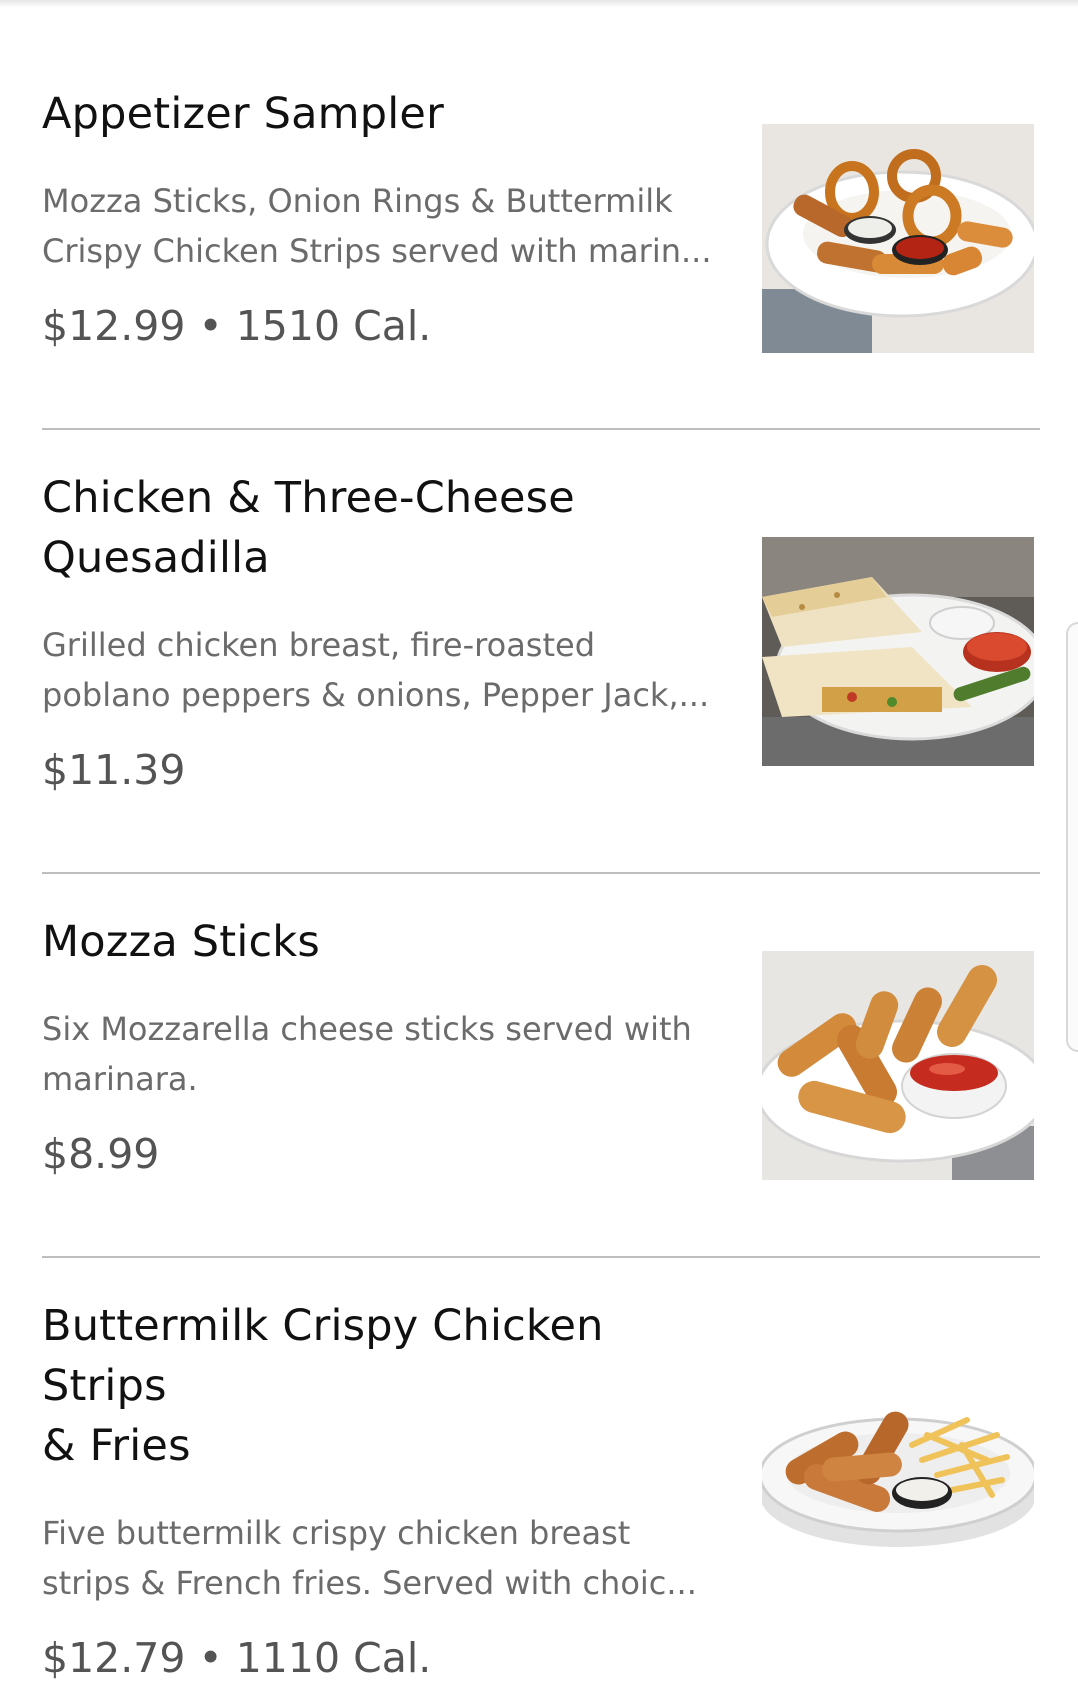 This screenshot has width=1078, height=1706. What do you see at coordinates (367, 1029) in the screenshot?
I see `menu-item-description-line: Six Mozzarella cheese sticks served with` at bounding box center [367, 1029].